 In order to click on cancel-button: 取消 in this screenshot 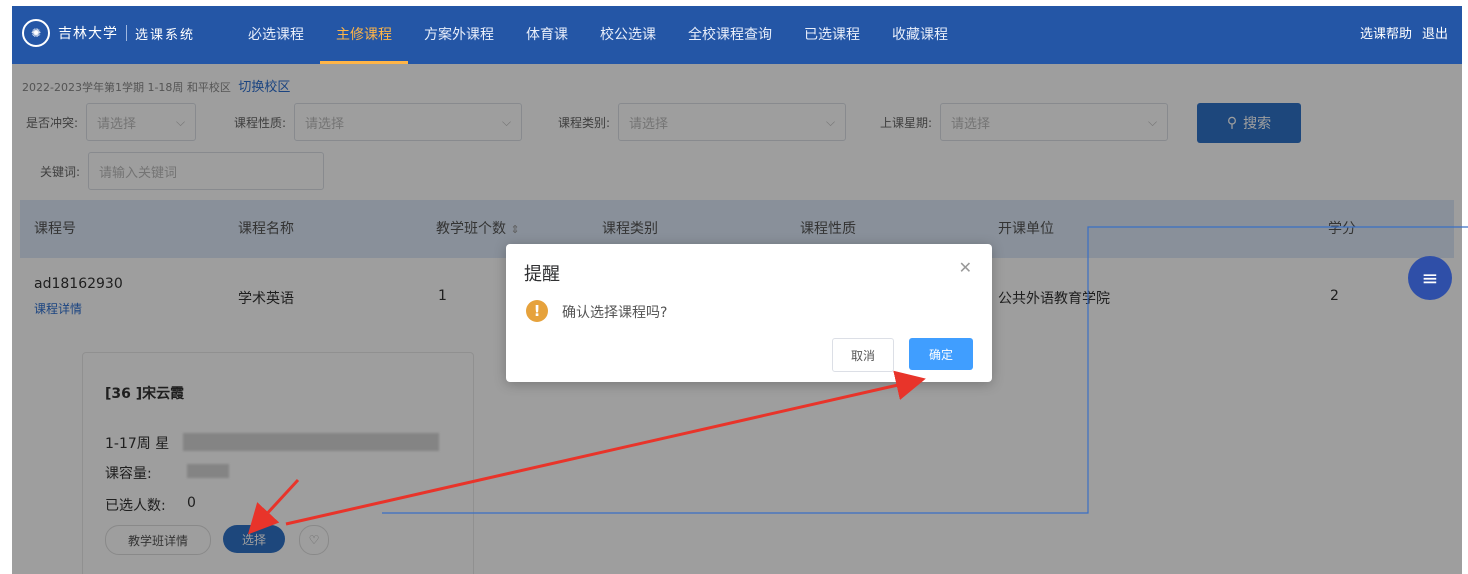, I will do `click(863, 355)`.